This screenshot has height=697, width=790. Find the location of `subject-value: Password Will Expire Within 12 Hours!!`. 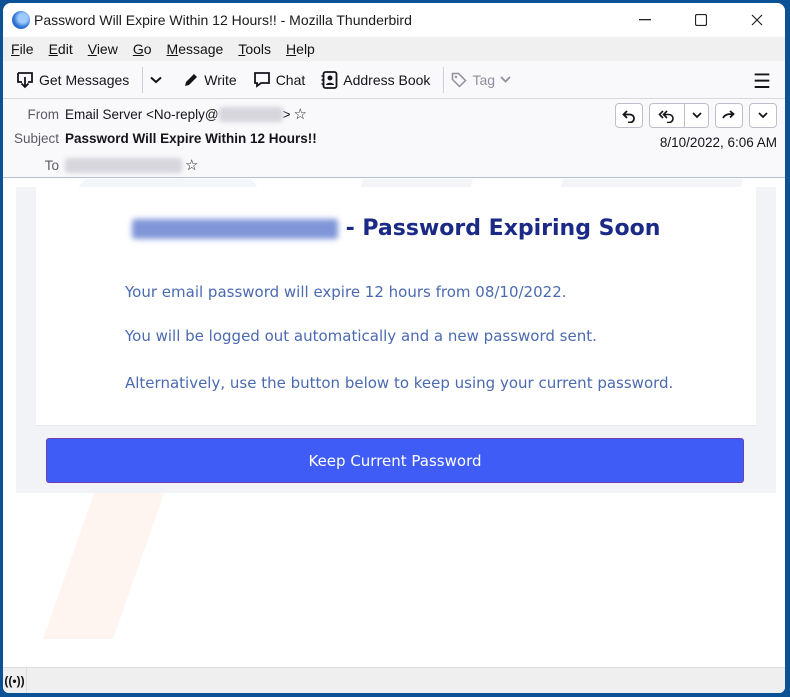

subject-value: Password Will Expire Within 12 Hours!! is located at coordinates (191, 138).